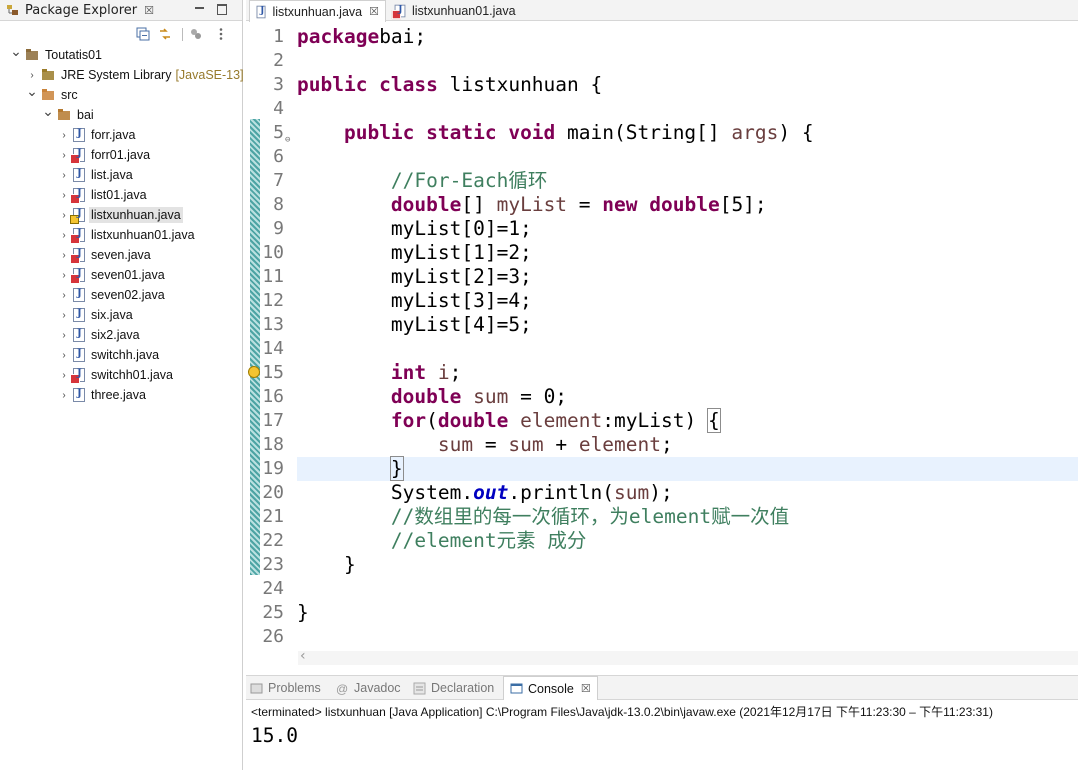  I want to click on tree-item: › switchh.java, so click(79, 355).